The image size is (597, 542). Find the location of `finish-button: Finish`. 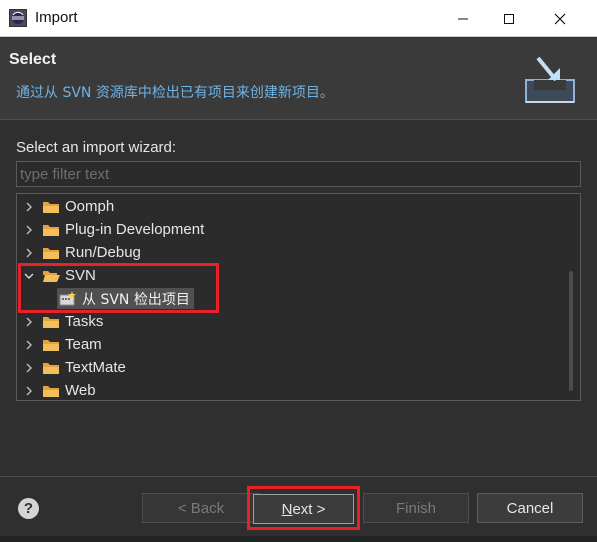

finish-button: Finish is located at coordinates (416, 508).